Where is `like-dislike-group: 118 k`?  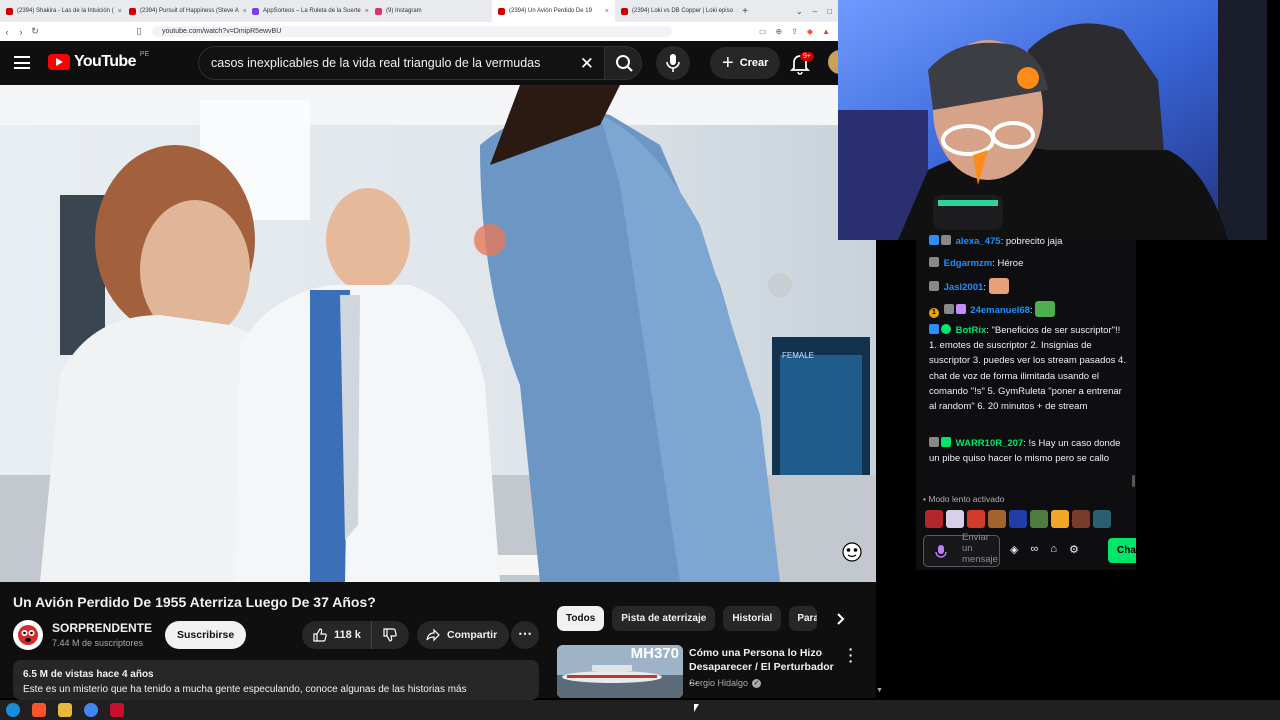 like-dislike-group: 118 k is located at coordinates (355, 635).